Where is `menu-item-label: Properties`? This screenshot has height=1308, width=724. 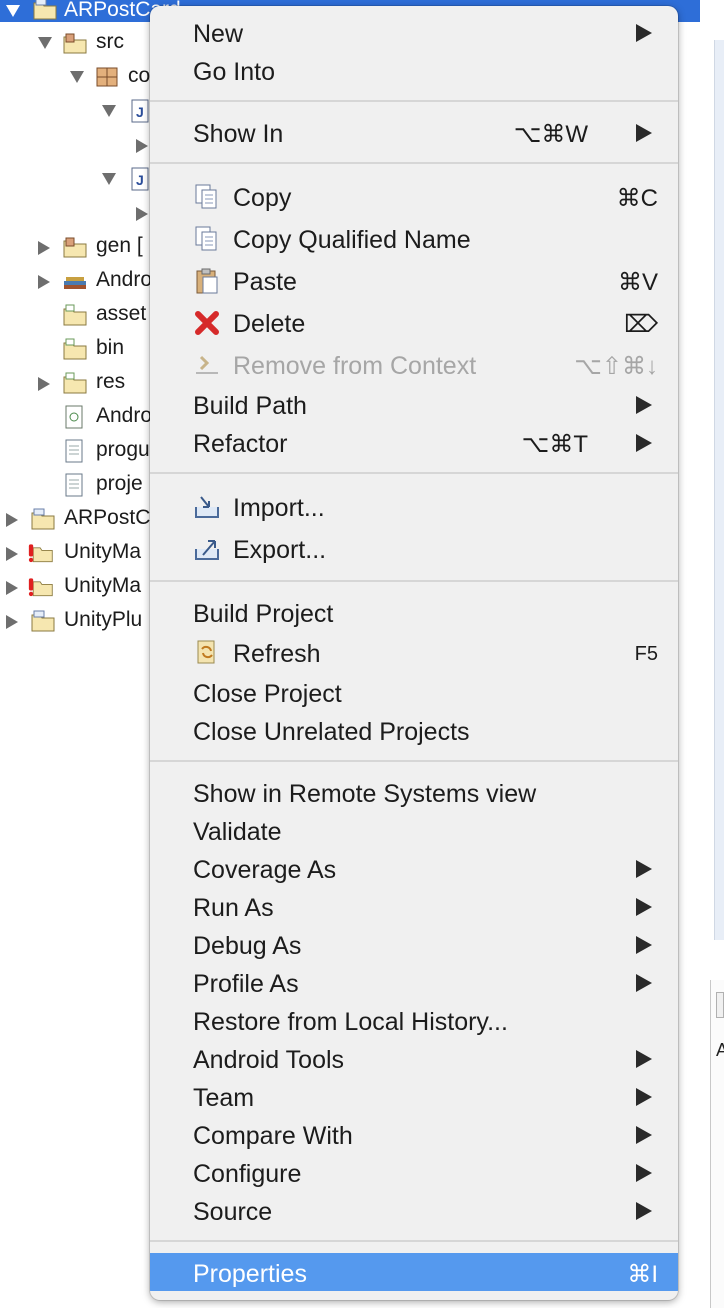 menu-item-label: Properties is located at coordinates (250, 1274).